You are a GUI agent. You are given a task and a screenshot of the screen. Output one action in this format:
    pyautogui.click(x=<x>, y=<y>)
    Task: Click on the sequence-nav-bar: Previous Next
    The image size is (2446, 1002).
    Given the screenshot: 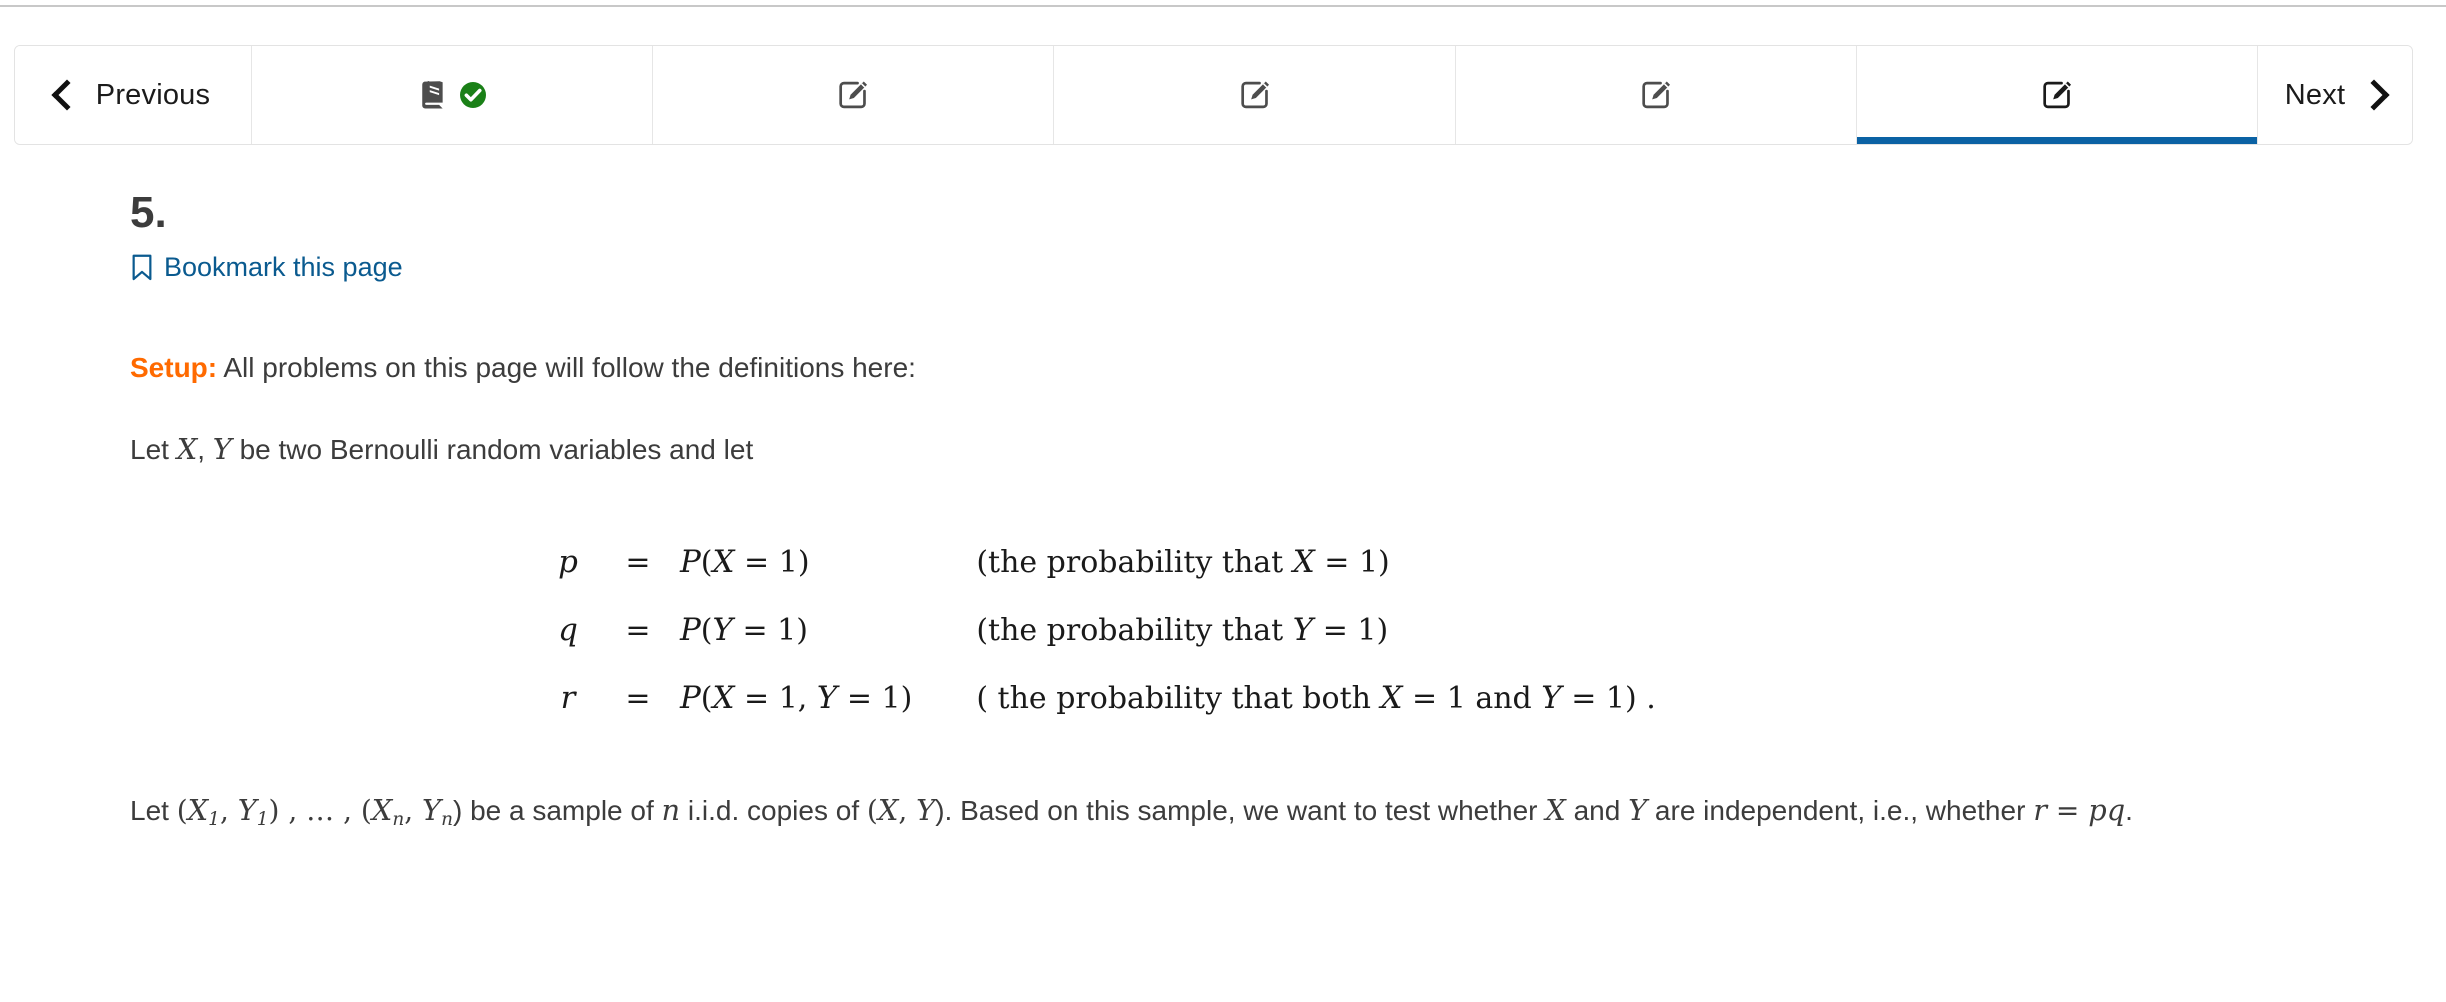 What is the action you would take?
    pyautogui.click(x=1213, y=95)
    